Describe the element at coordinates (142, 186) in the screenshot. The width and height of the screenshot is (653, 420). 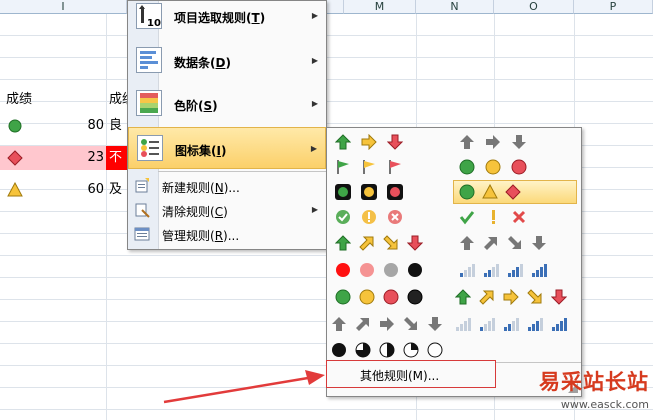
I see `new-rule-icon` at that location.